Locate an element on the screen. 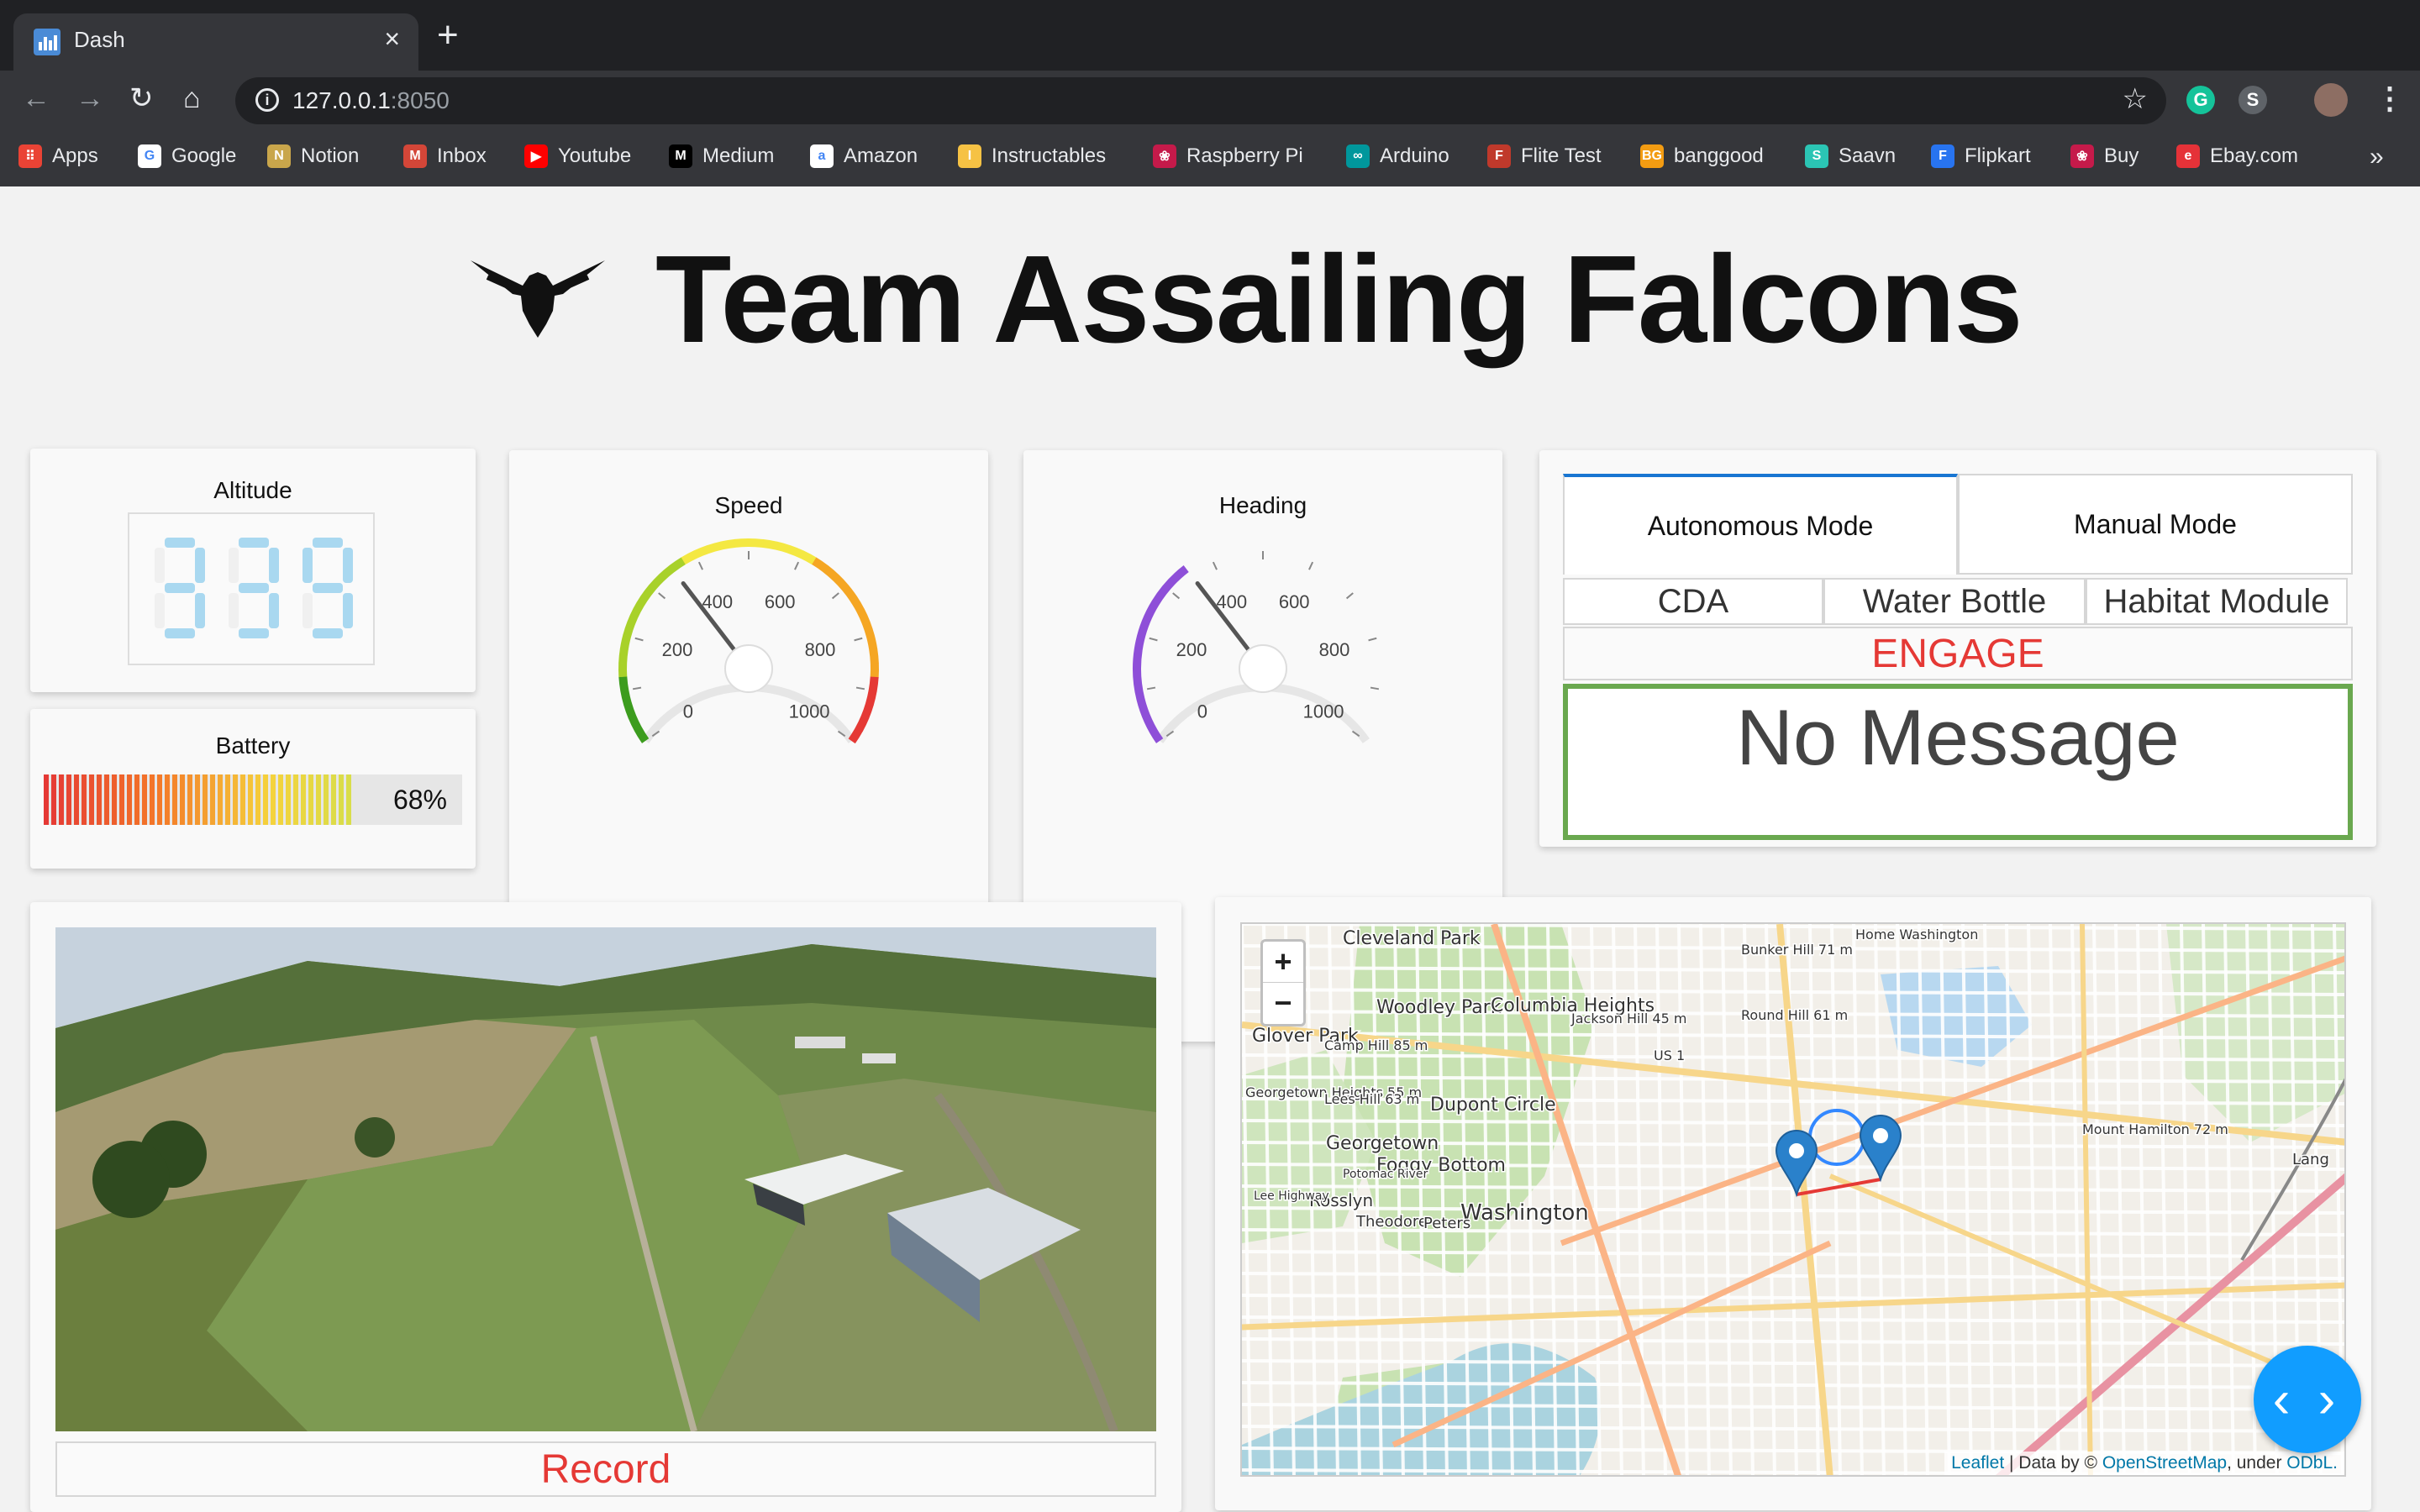  message-display: No Message is located at coordinates (1958, 762).